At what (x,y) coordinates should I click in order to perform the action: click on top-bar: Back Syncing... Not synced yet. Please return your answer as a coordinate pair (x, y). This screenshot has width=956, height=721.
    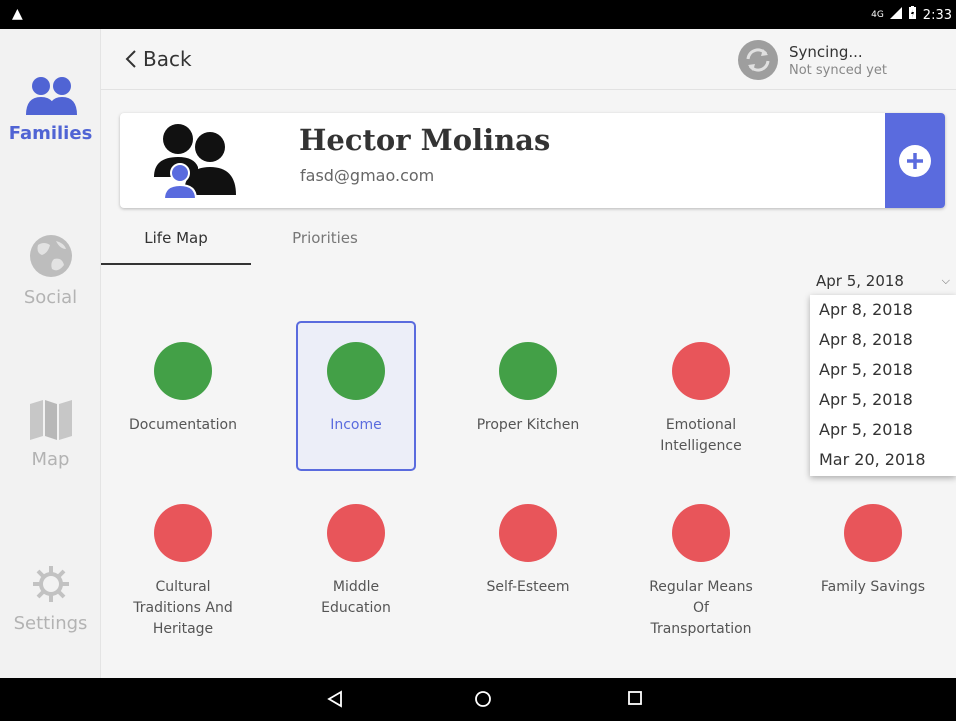
    Looking at the image, I should click on (528, 59).